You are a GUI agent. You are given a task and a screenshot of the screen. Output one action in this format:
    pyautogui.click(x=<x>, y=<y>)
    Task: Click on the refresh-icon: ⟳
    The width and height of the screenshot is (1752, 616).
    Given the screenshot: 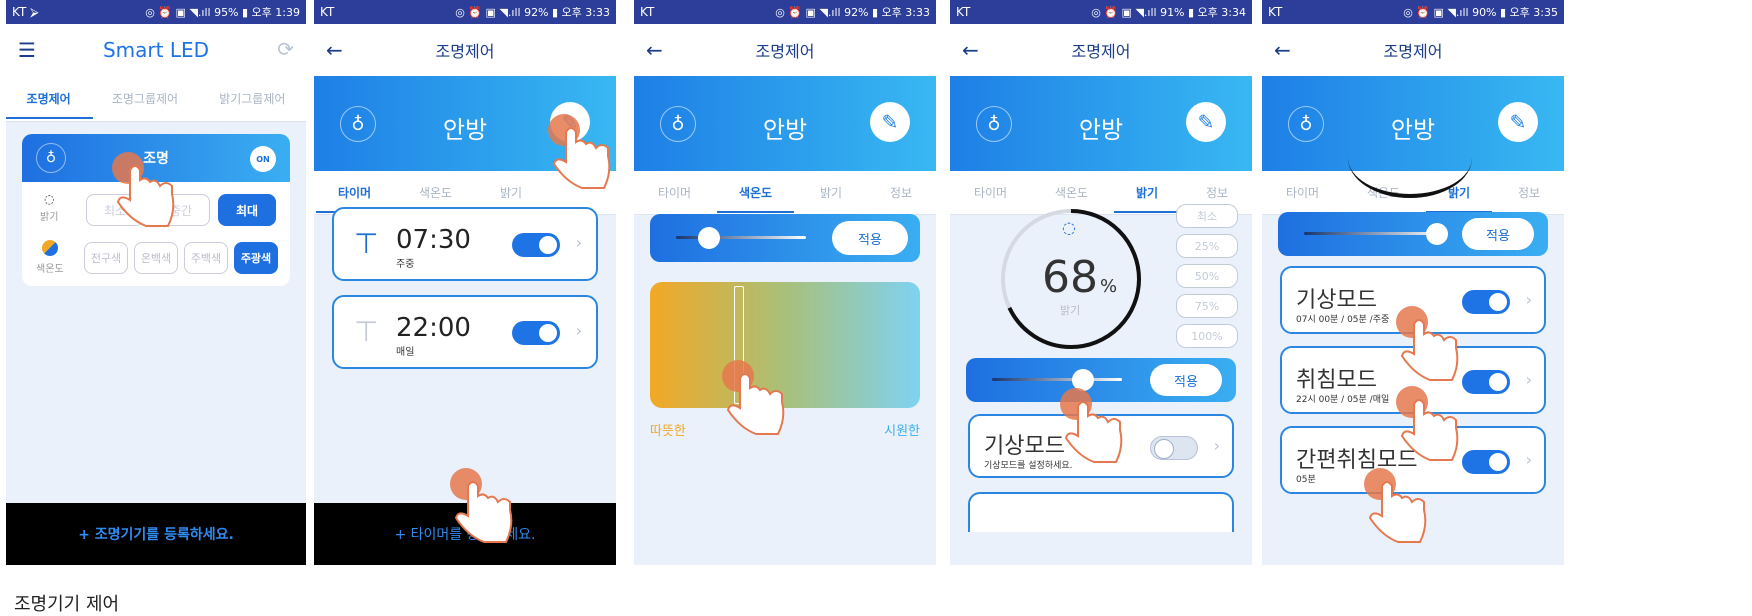 What is the action you would take?
    pyautogui.click(x=285, y=49)
    